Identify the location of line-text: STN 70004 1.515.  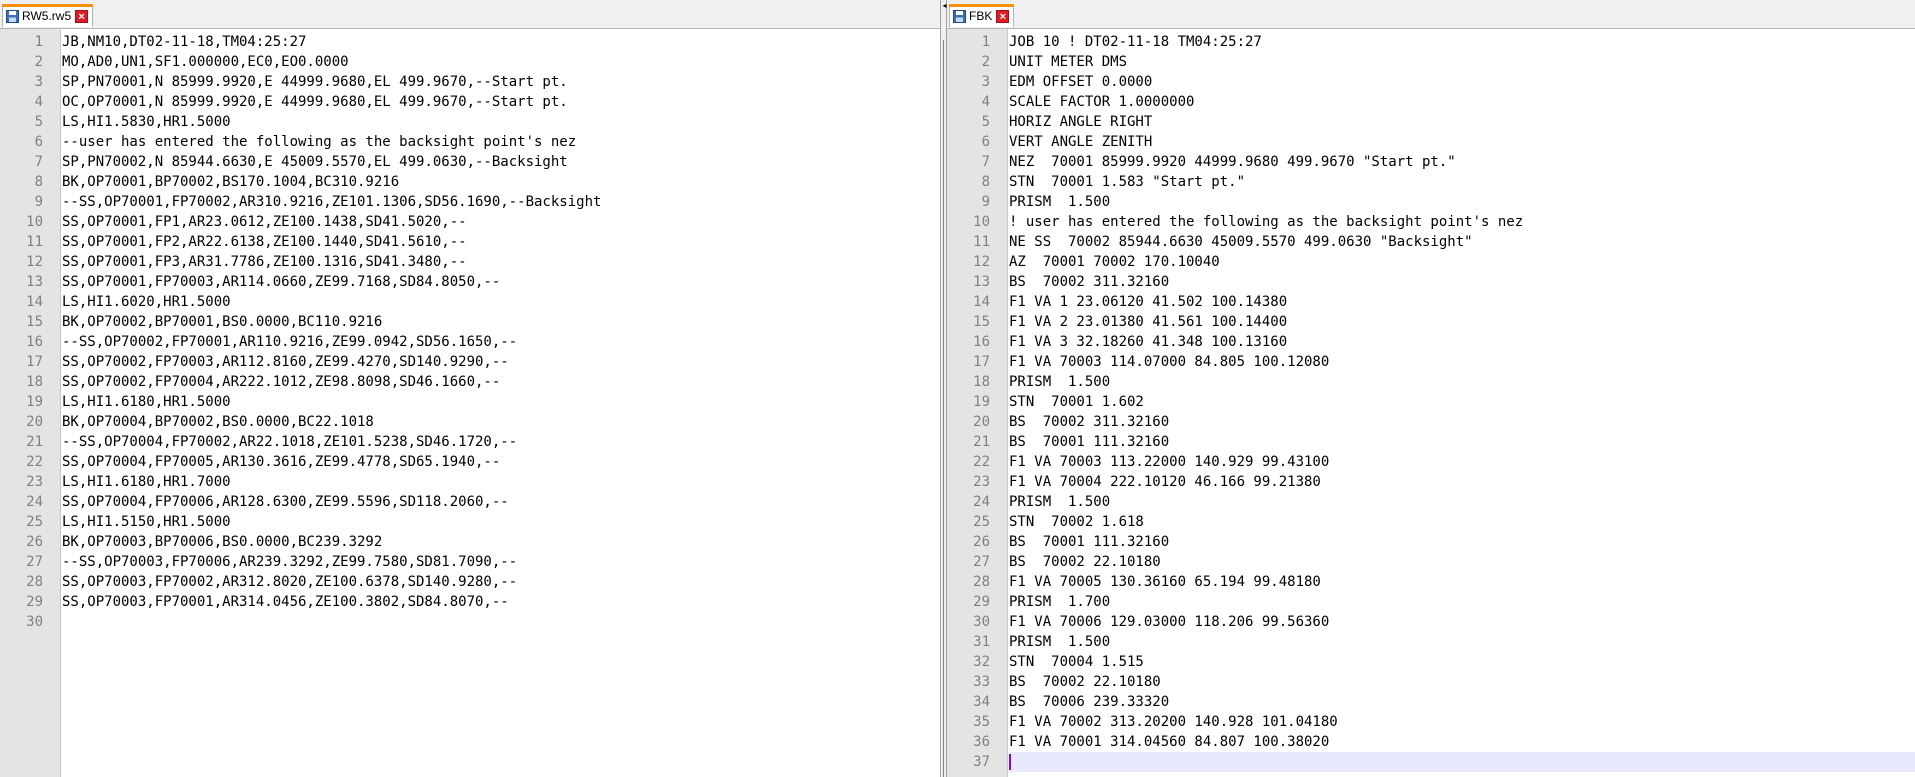
(1462, 662).